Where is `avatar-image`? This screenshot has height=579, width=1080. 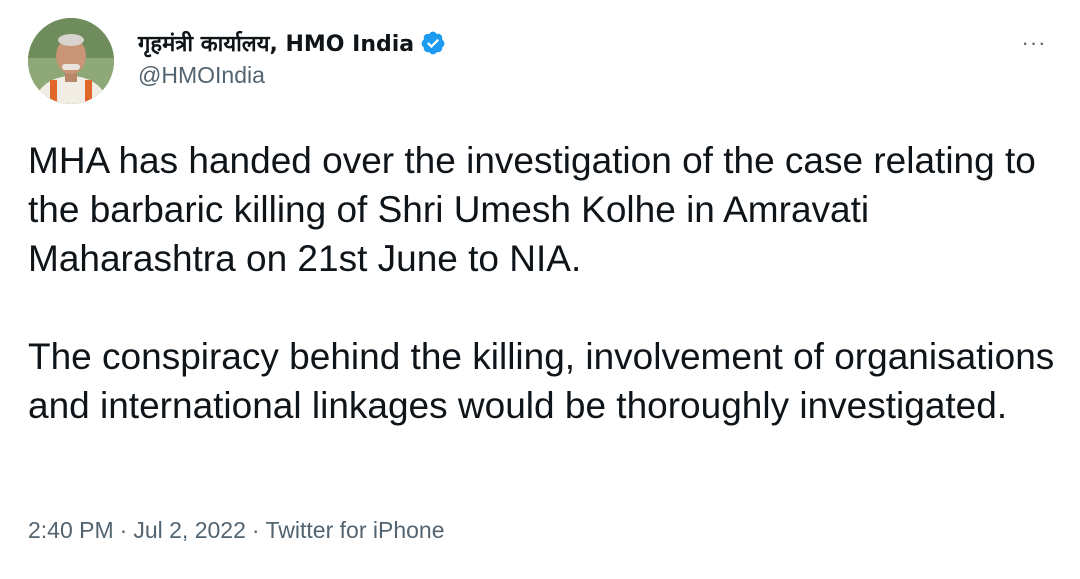
avatar-image is located at coordinates (71, 61).